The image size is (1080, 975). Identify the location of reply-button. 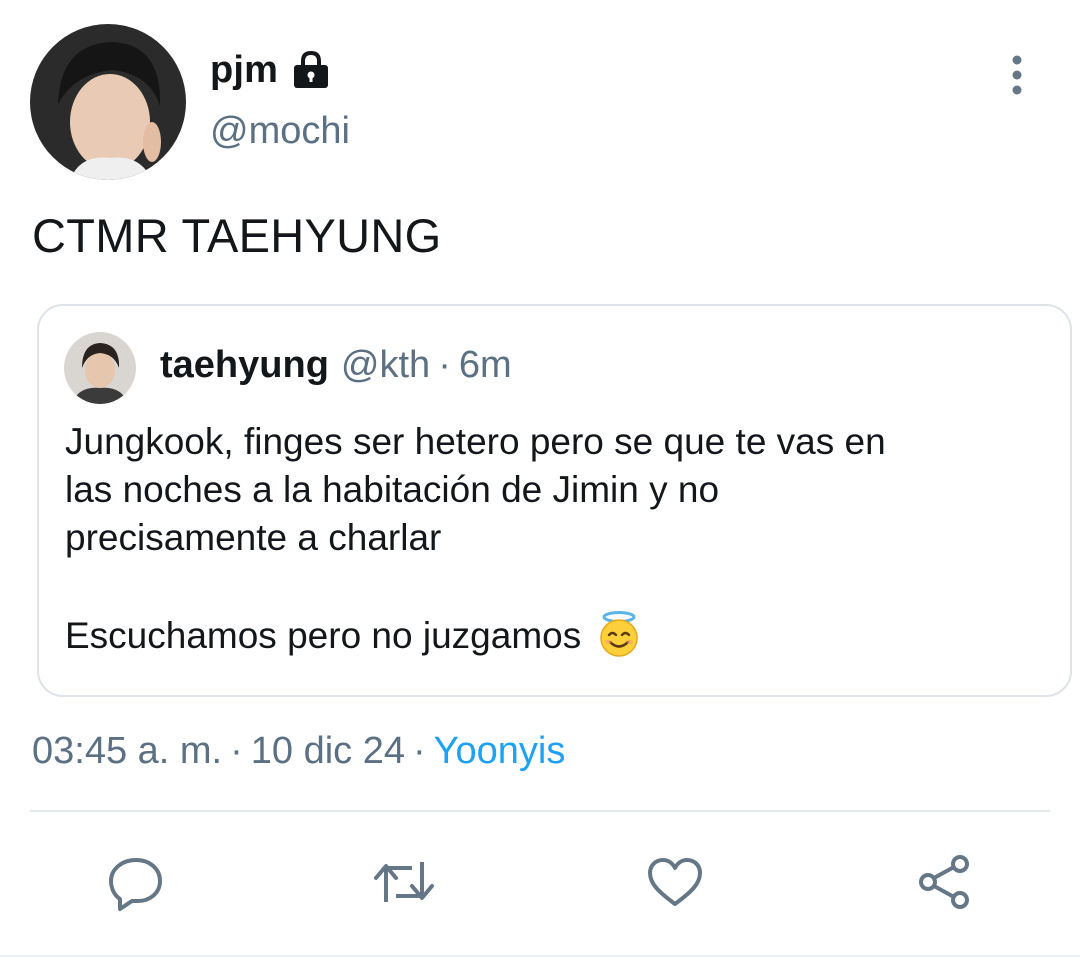
(136, 884).